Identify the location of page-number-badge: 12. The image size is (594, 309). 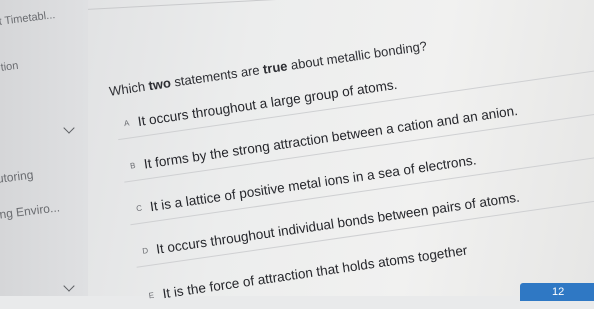
(557, 292).